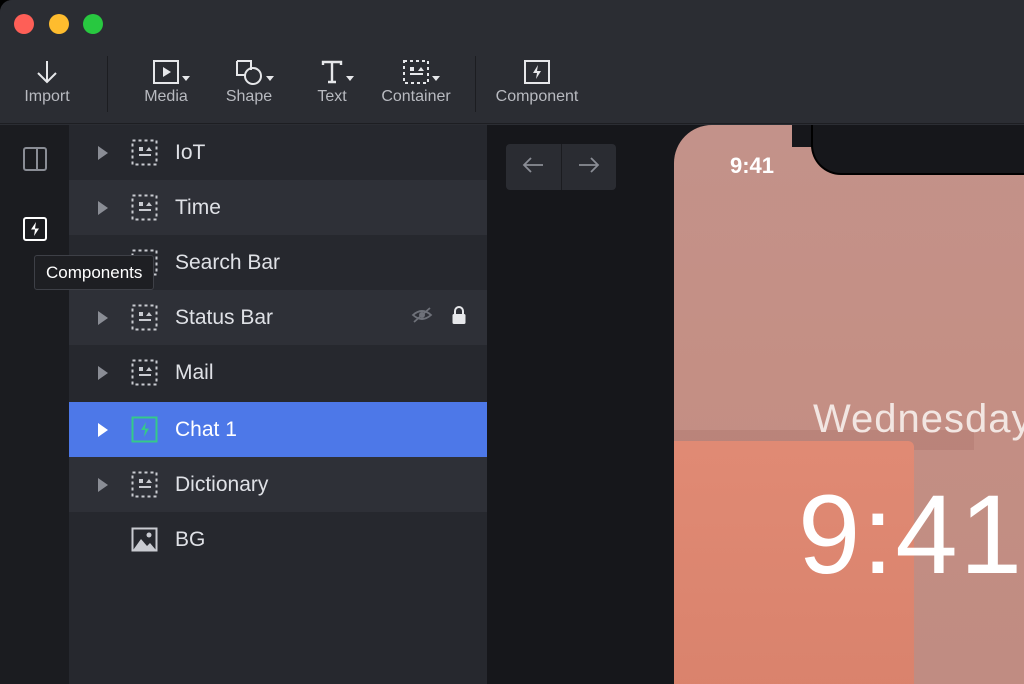  What do you see at coordinates (918, 419) in the screenshot?
I see `lockscreen-day: Wednesday` at bounding box center [918, 419].